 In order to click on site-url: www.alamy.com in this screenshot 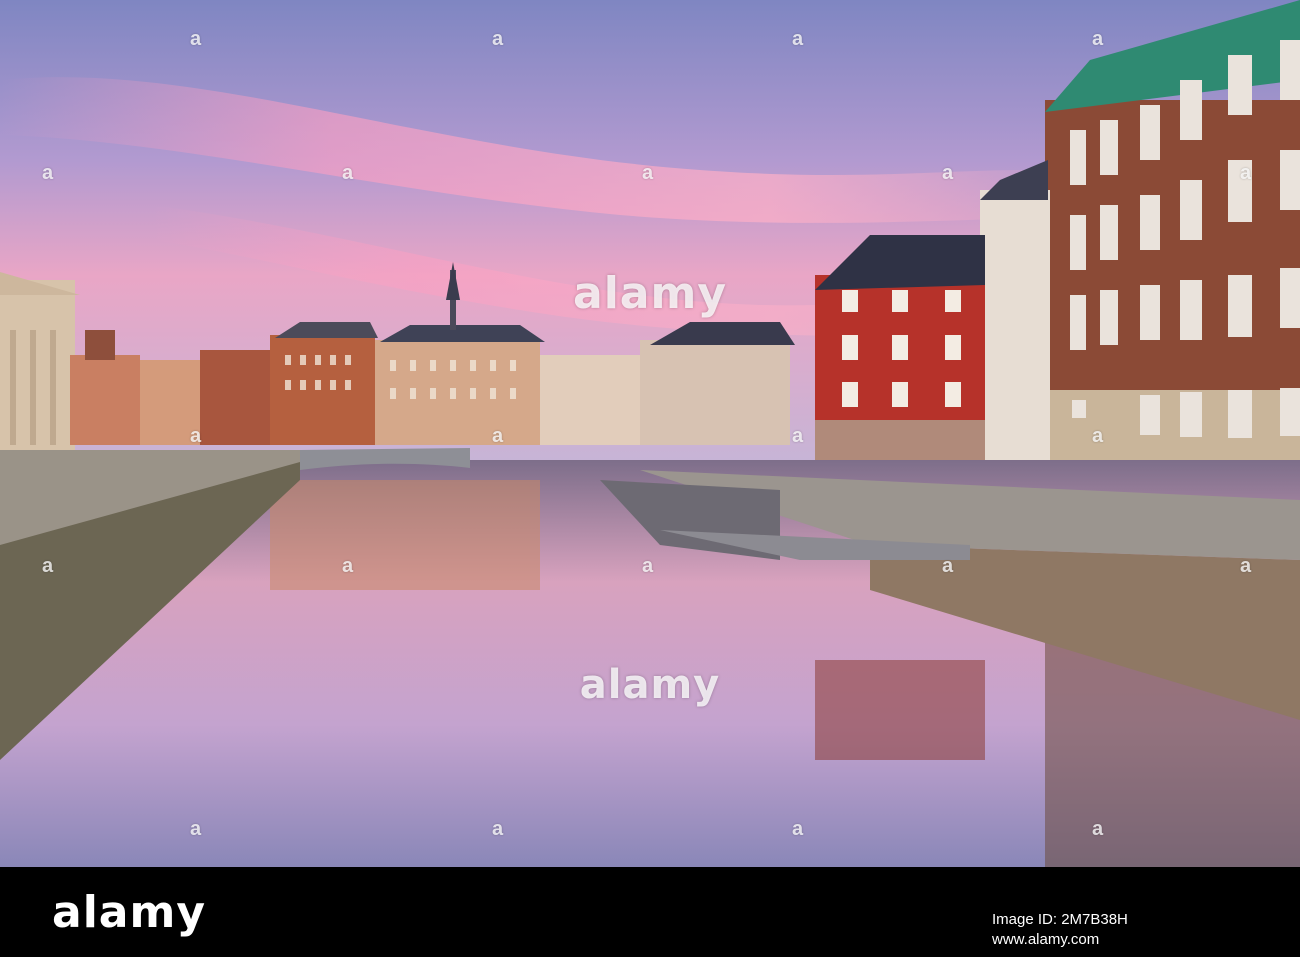, I will do `click(1045, 939)`.